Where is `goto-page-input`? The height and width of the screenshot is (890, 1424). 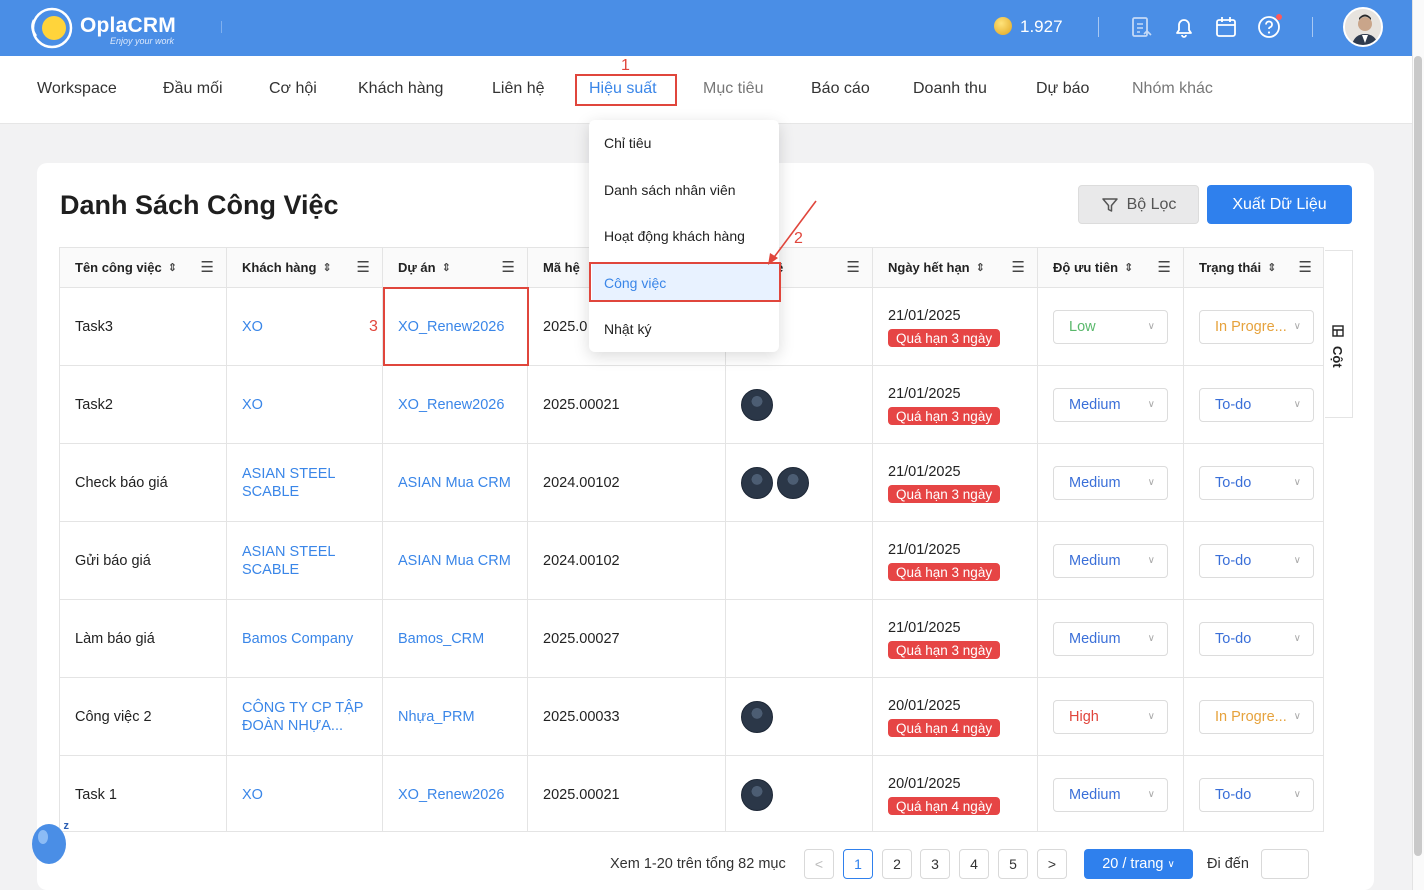
goto-page-input is located at coordinates (1285, 864).